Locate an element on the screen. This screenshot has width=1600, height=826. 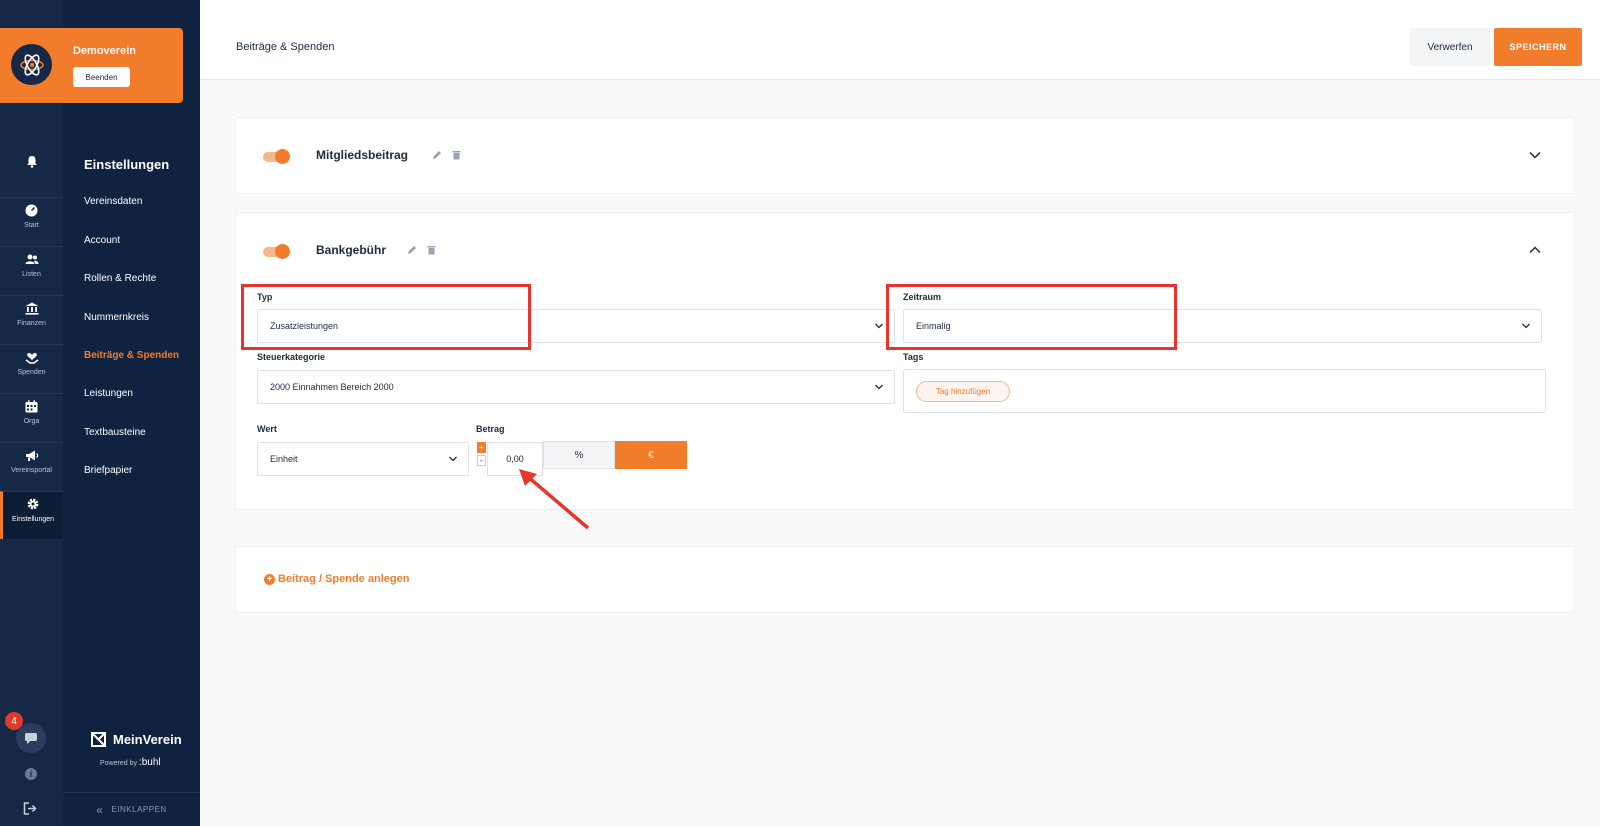
powered-by-label: Powered by is located at coordinates (118, 763).